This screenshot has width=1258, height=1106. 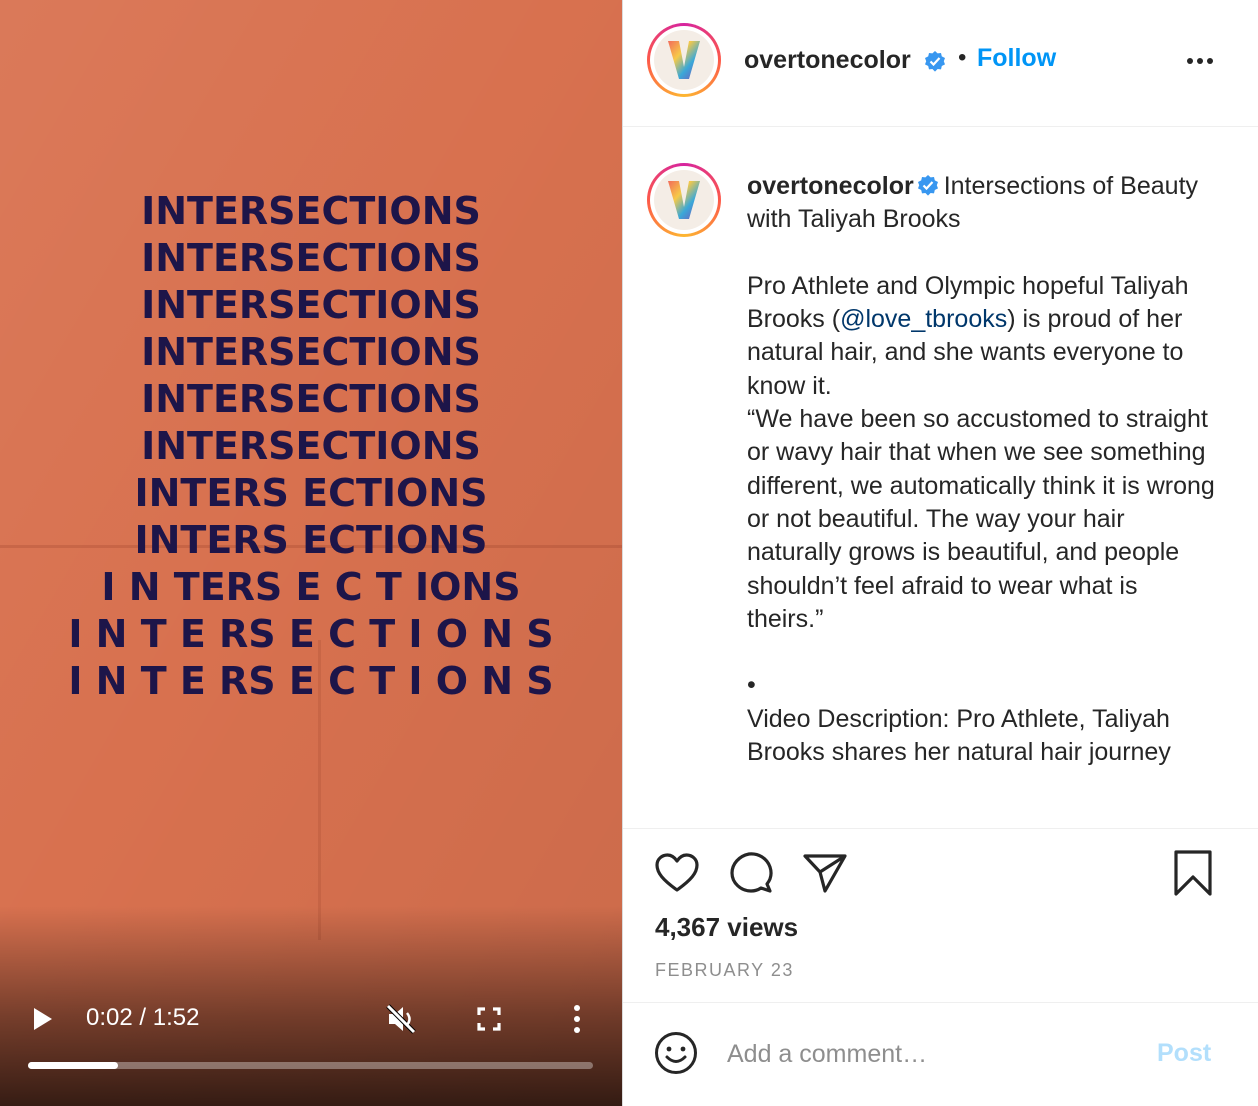 What do you see at coordinates (143, 1017) in the screenshot?
I see `video-time: 0:02 / 1:52` at bounding box center [143, 1017].